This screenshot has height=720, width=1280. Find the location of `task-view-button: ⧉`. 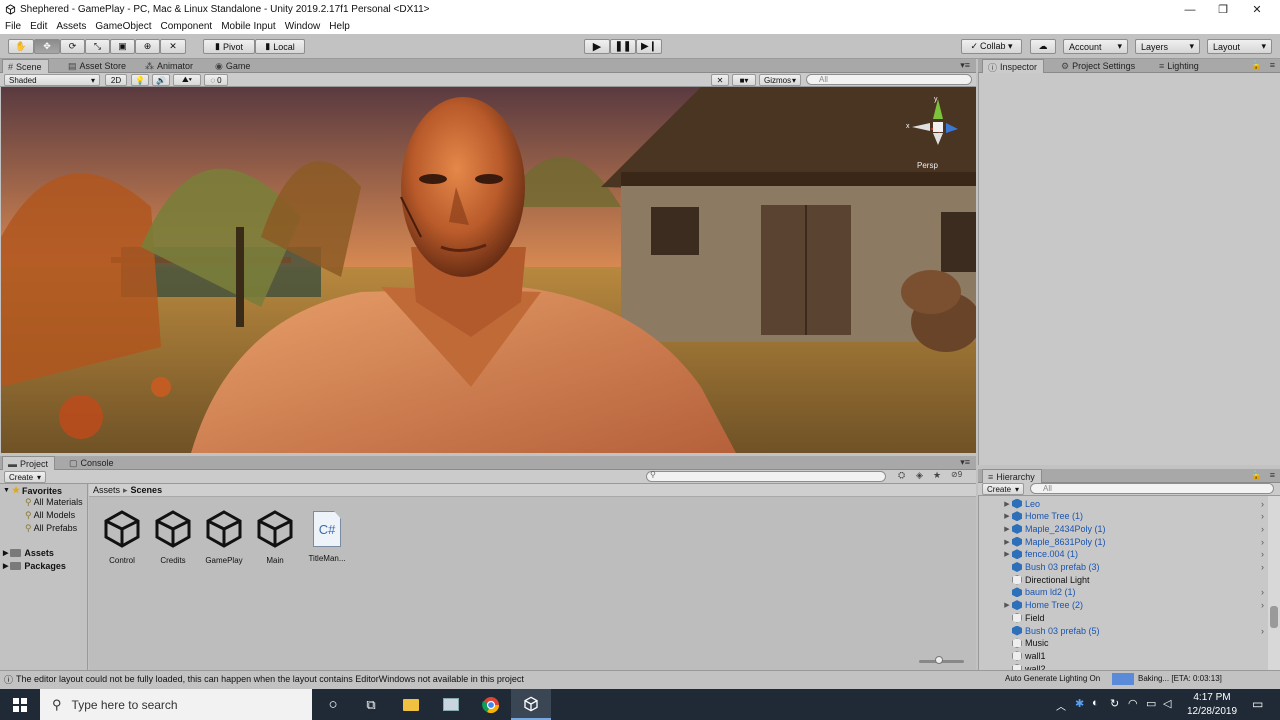

task-view-button: ⧉ is located at coordinates (371, 704).